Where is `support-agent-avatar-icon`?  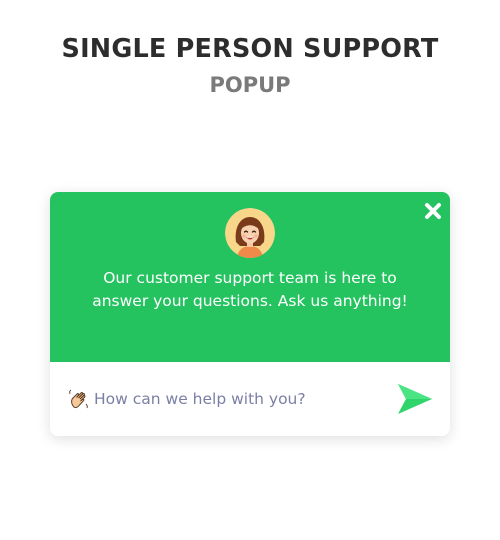 support-agent-avatar-icon is located at coordinates (250, 233).